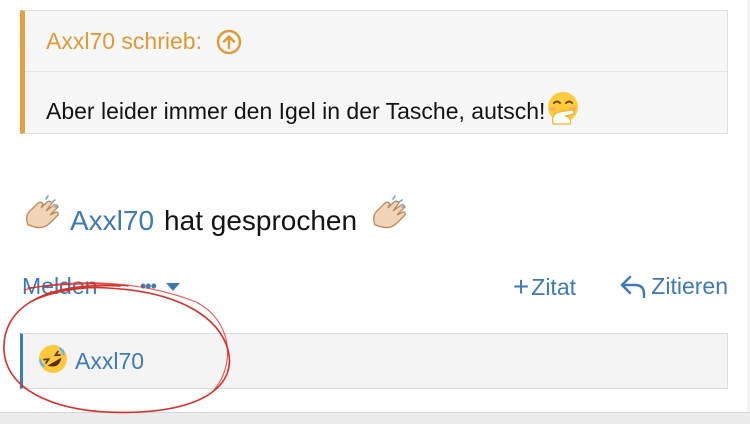 This screenshot has width=750, height=424. Describe the element at coordinates (53, 361) in the screenshot. I see `rolling-on-floor-laughing-icon` at that location.